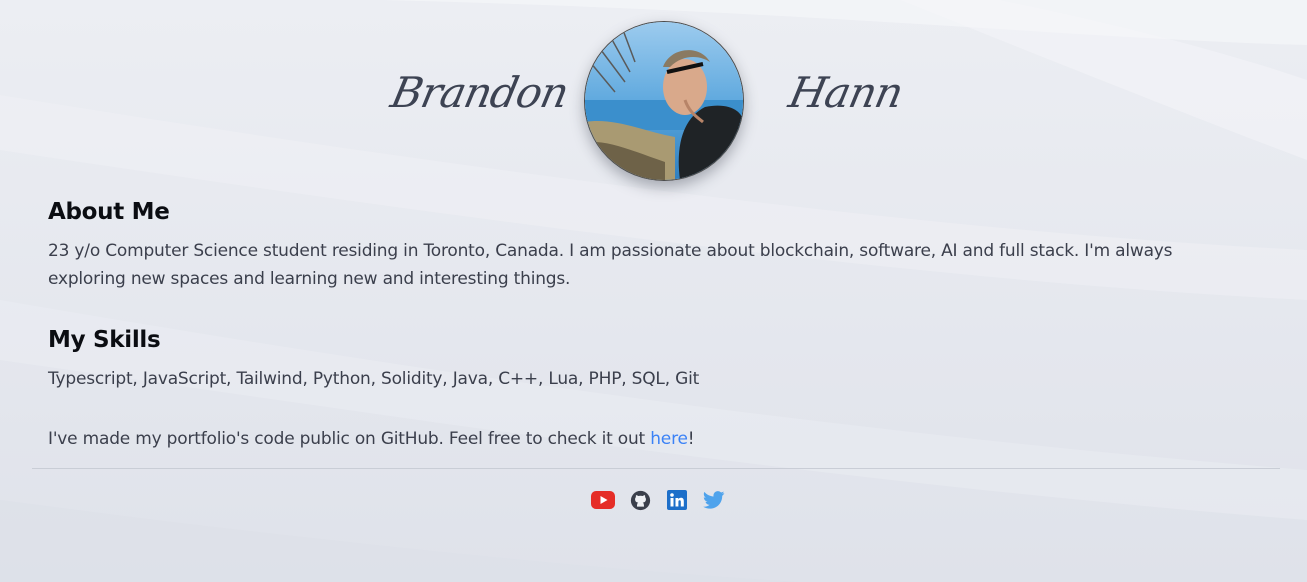 The height and width of the screenshot is (582, 1307). Describe the element at coordinates (658, 500) in the screenshot. I see `social-links` at that location.